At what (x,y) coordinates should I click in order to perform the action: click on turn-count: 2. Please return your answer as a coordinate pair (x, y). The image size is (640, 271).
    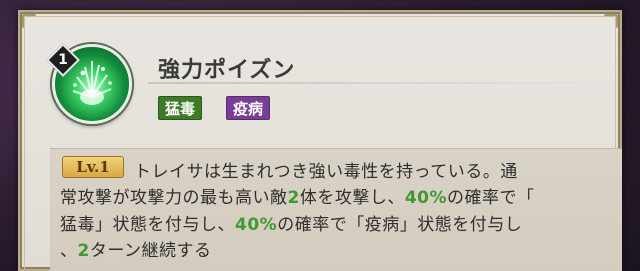
    Looking at the image, I should click on (83, 251).